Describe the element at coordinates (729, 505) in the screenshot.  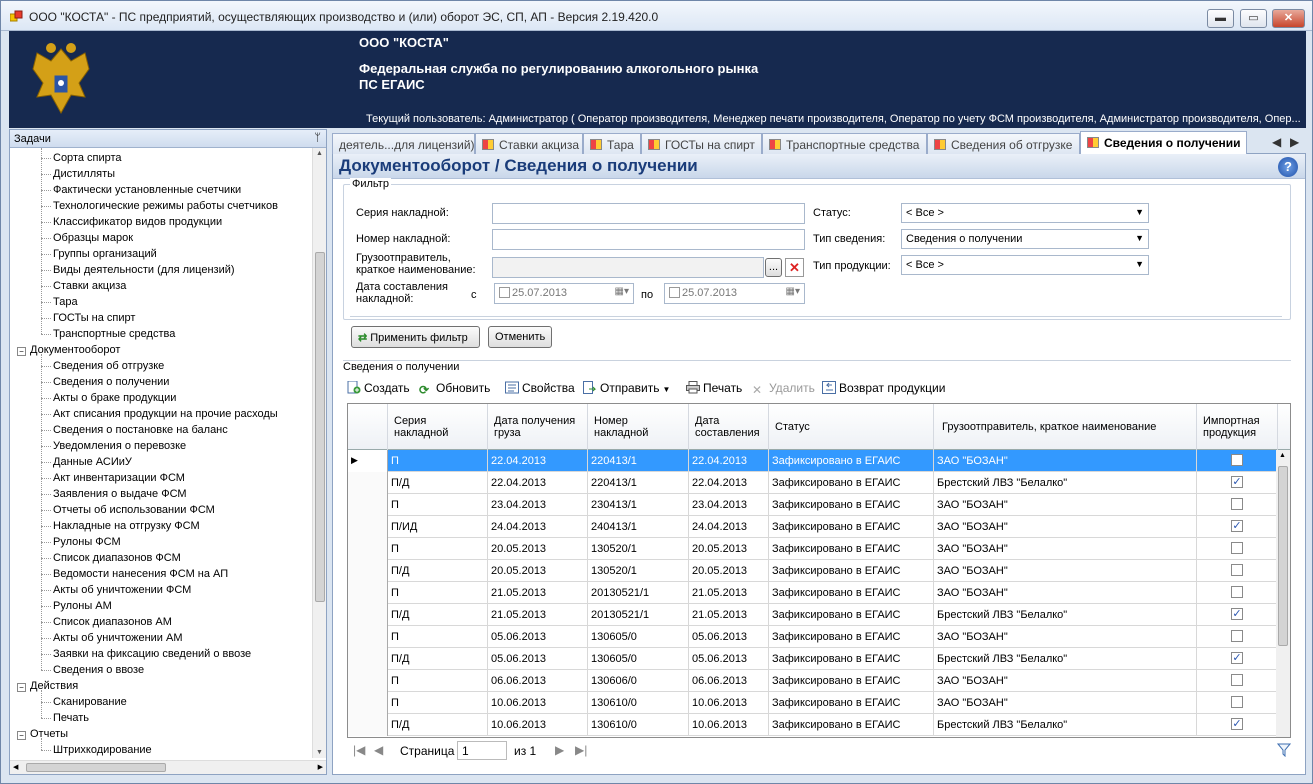
I see `cell-made: 23.04.2013` at that location.